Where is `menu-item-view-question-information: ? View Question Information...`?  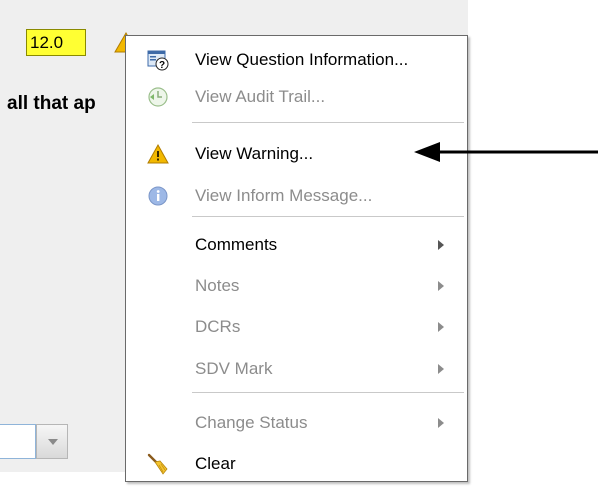 menu-item-view-question-information: ? View Question Information... is located at coordinates (296, 60).